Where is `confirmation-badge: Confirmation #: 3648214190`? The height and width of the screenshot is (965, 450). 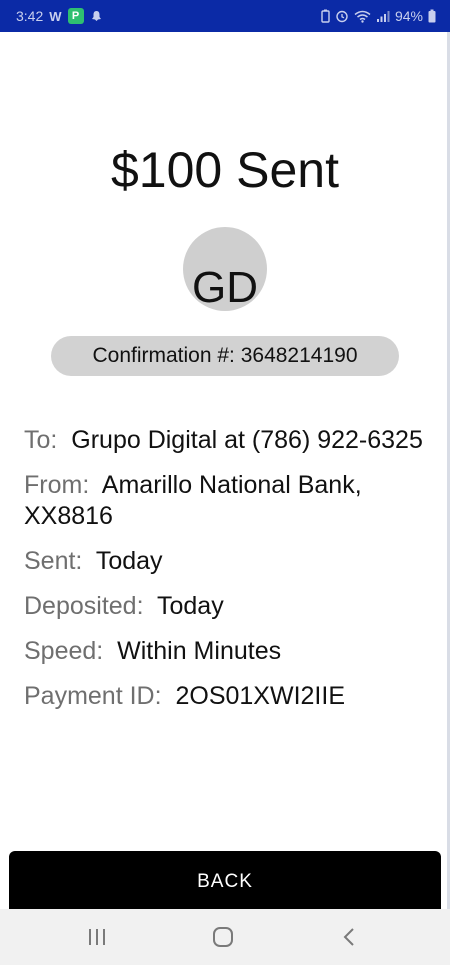 confirmation-badge: Confirmation #: 3648214190 is located at coordinates (225, 356).